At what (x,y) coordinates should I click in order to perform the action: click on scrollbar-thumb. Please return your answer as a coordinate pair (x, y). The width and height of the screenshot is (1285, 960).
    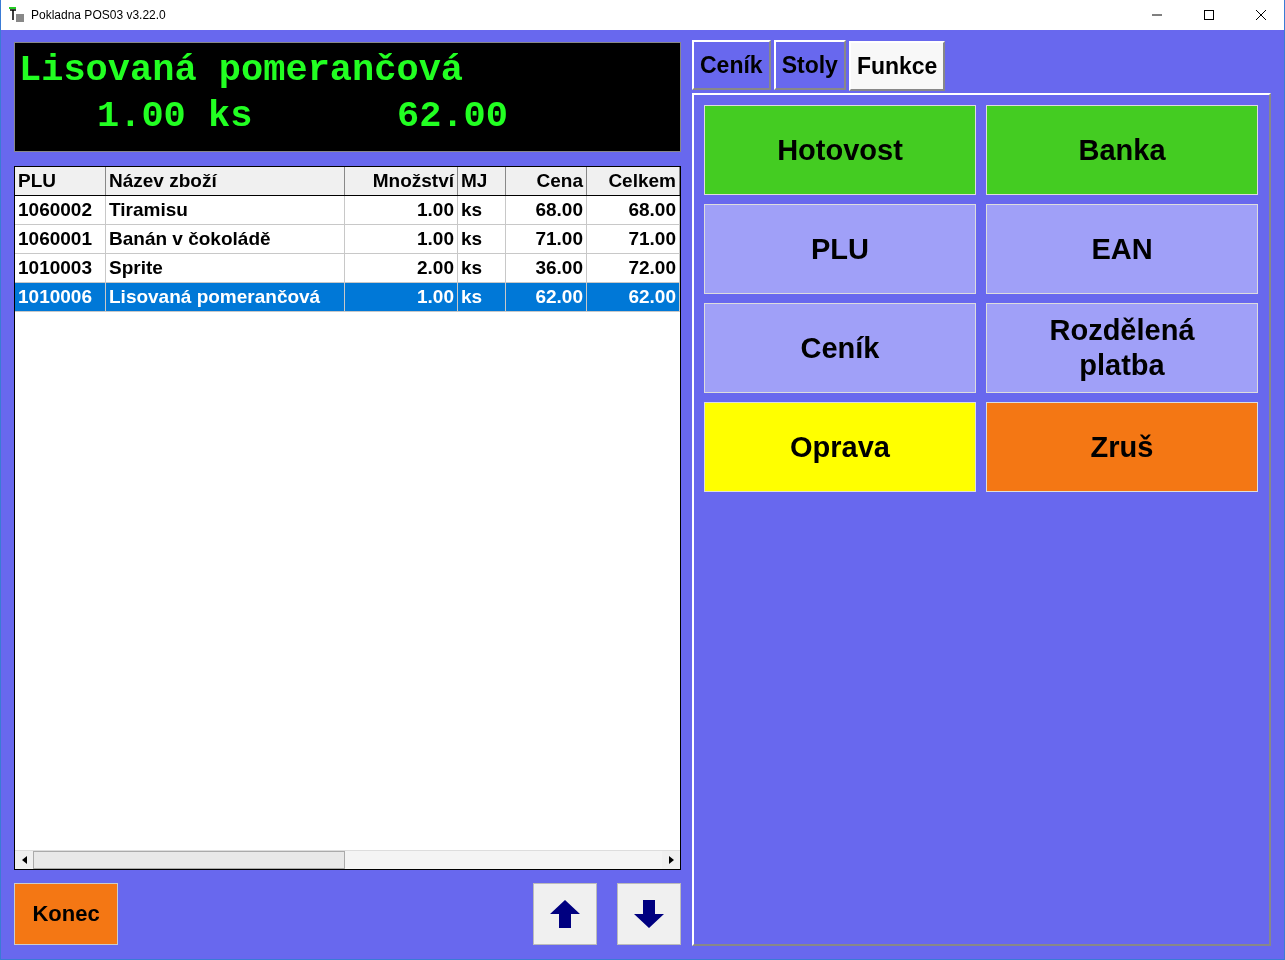
    Looking at the image, I should click on (189, 860).